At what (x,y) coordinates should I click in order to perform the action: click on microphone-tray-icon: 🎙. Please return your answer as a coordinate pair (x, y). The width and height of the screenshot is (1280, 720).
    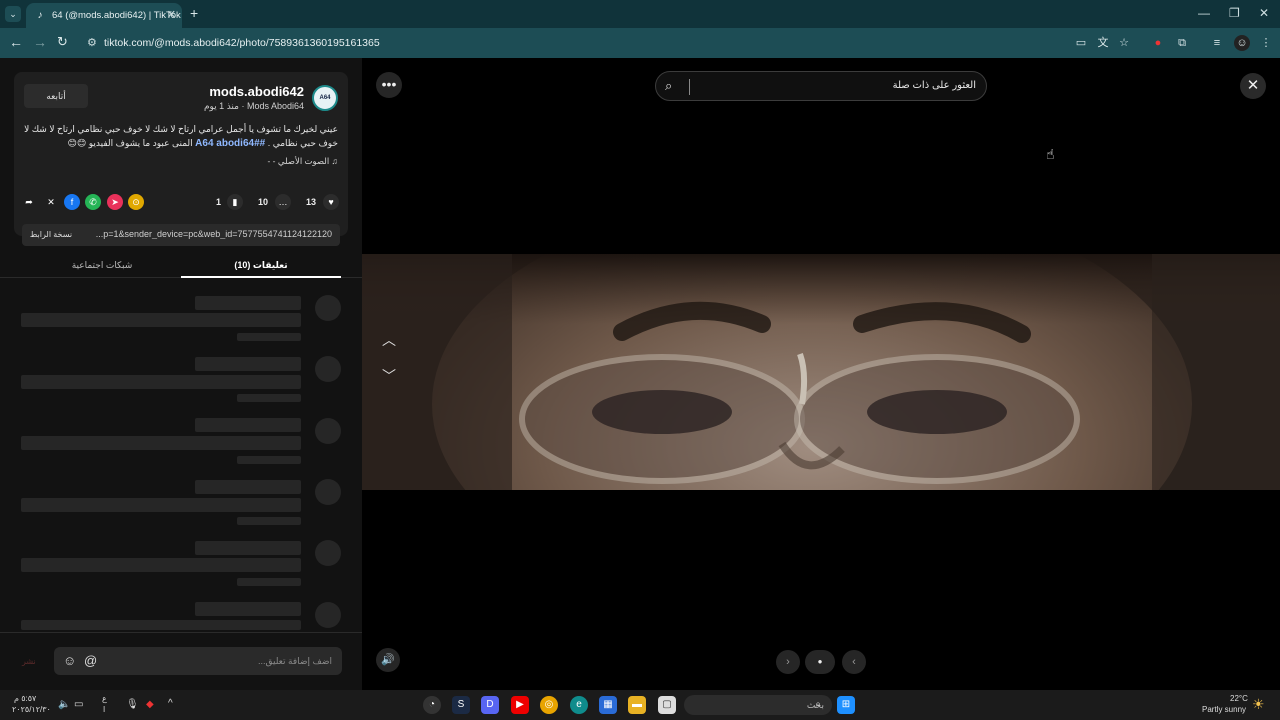
    Looking at the image, I should click on (132, 704).